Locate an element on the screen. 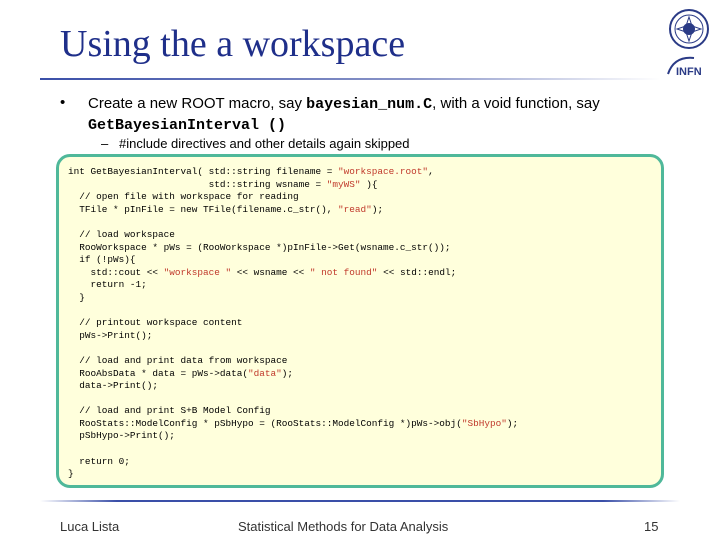 This screenshot has height=540, width=720. function-name: GetBayesianInterval () is located at coordinates (187, 125).